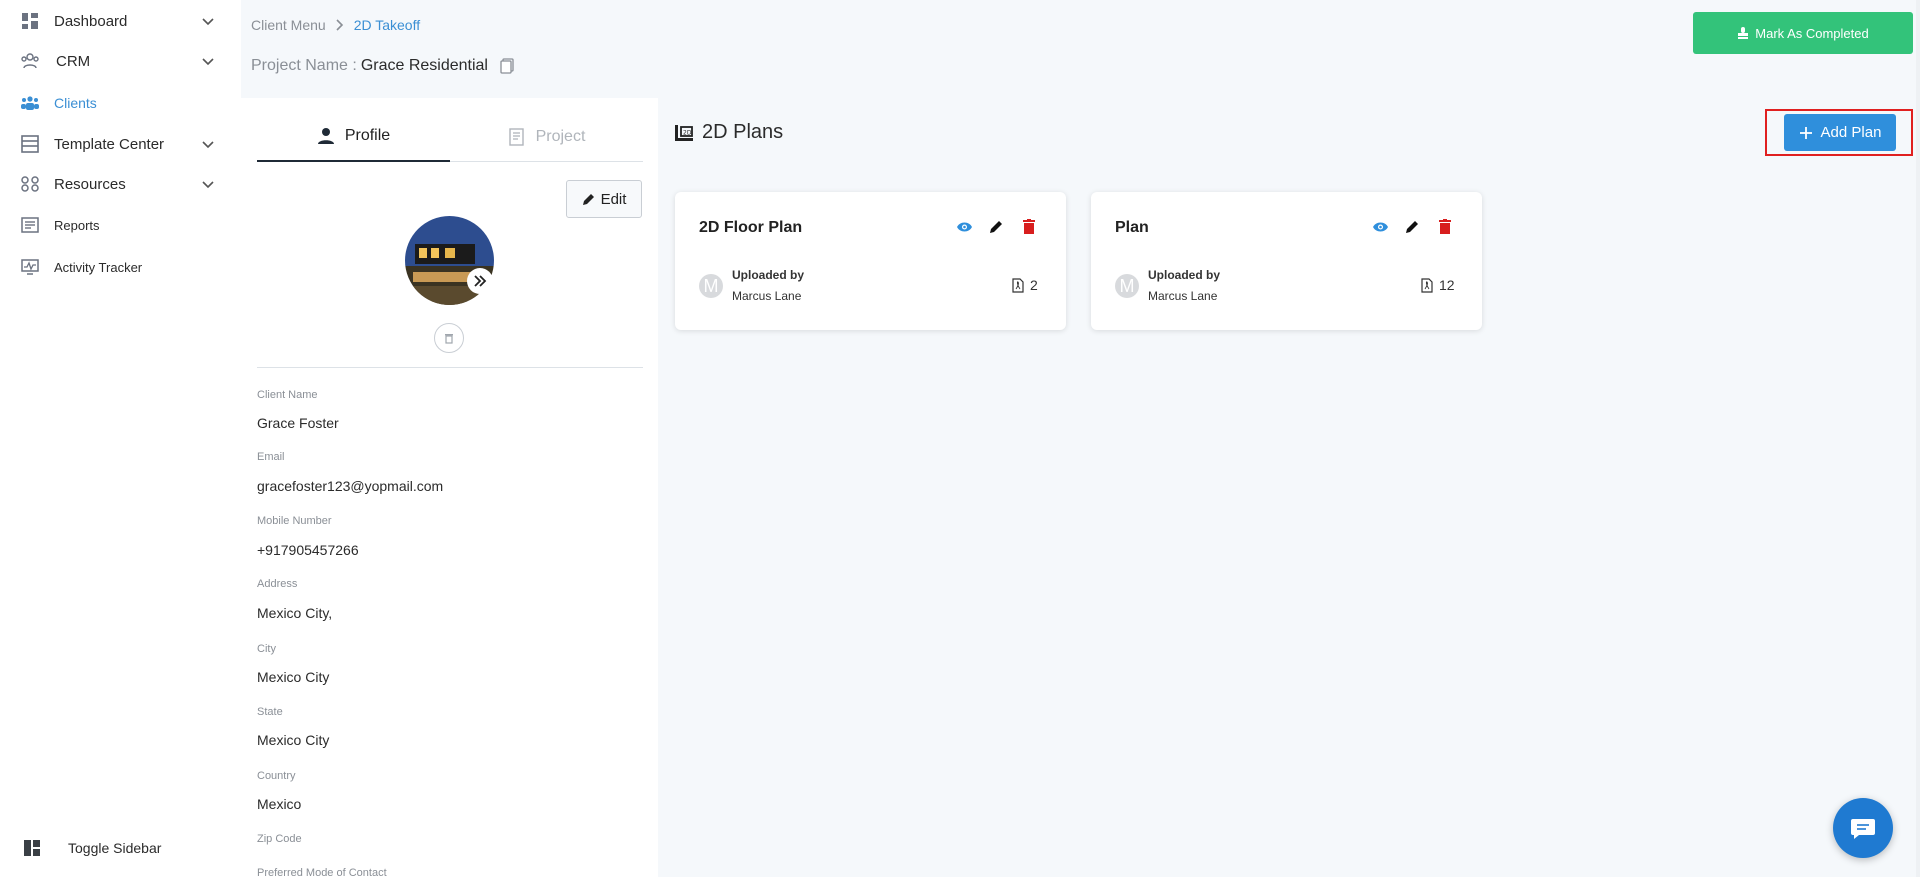  I want to click on add-plan-button: Add Plan, so click(1840, 132).